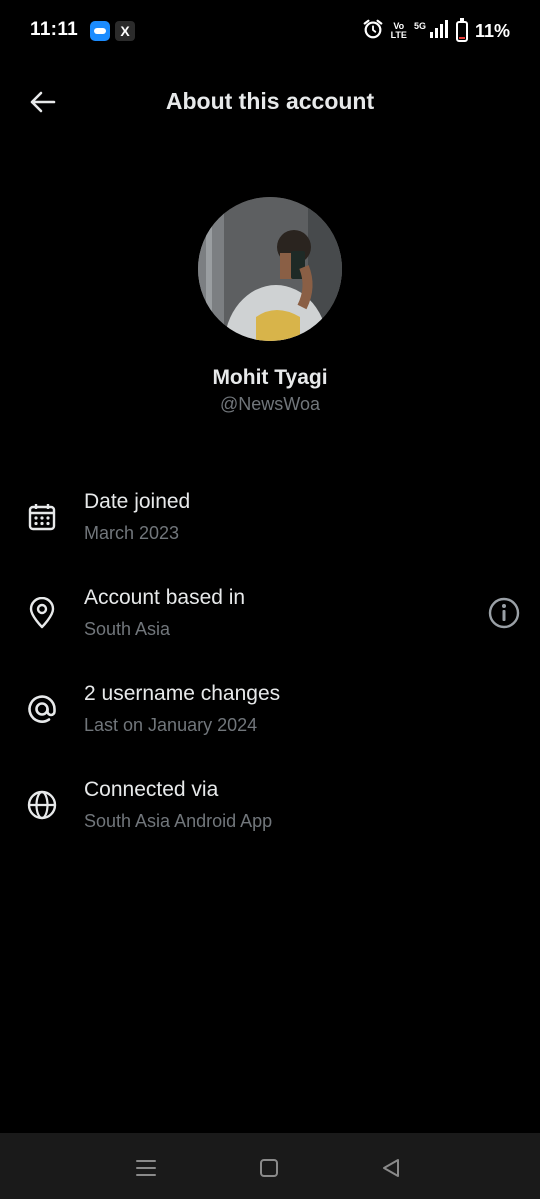  What do you see at coordinates (137, 501) in the screenshot?
I see `row-title: Date joined` at bounding box center [137, 501].